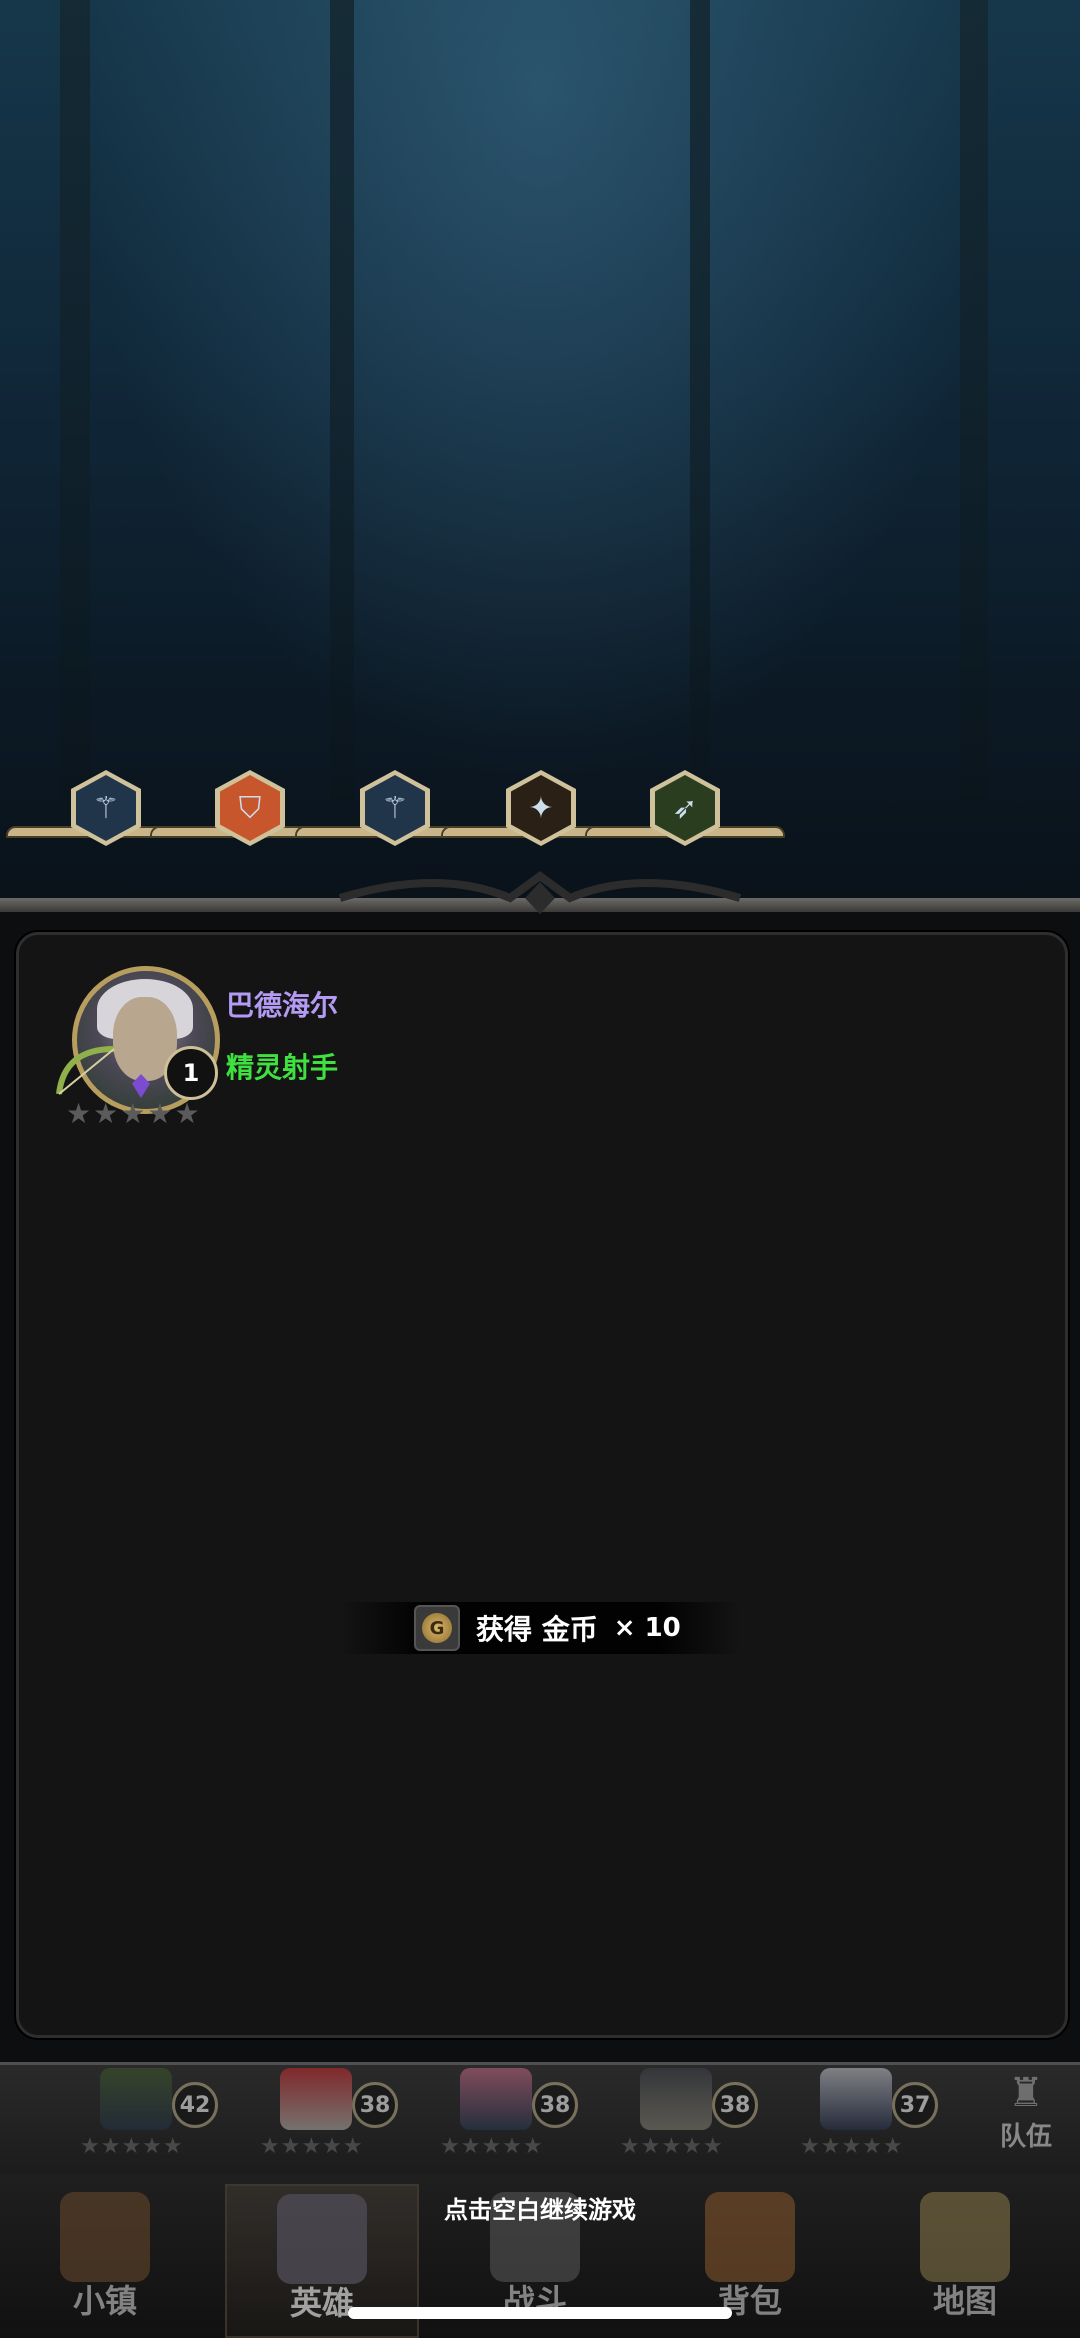  What do you see at coordinates (85, 1070) in the screenshot?
I see `bow-icon` at bounding box center [85, 1070].